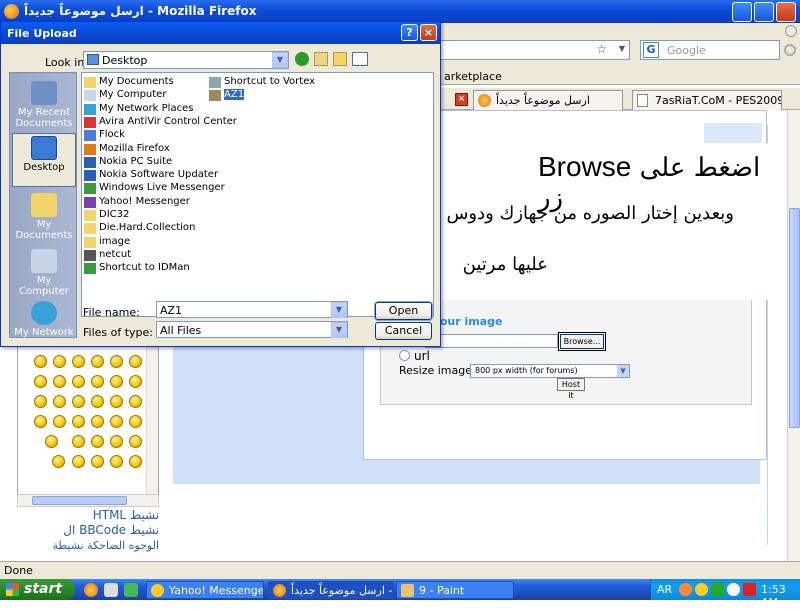 This screenshot has width=800, height=609. Describe the element at coordinates (129, 82) in the screenshot. I see `file-item: My Documents` at that location.